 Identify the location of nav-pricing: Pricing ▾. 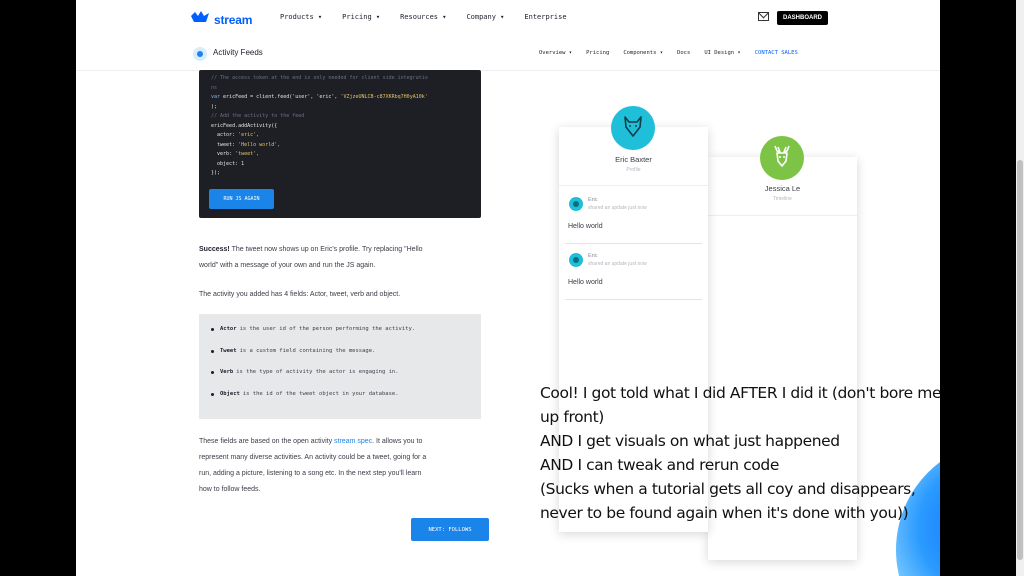
(361, 17).